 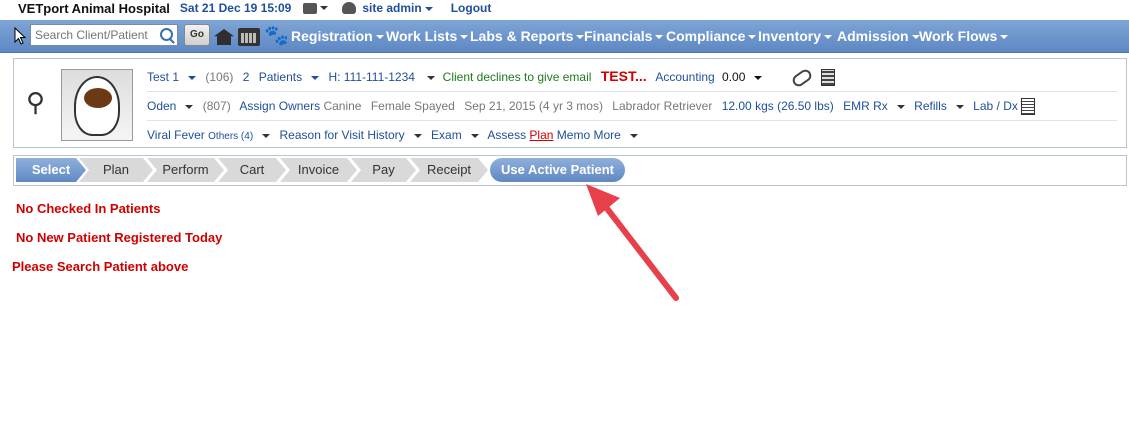 I want to click on home-icon, so click(x=224, y=37).